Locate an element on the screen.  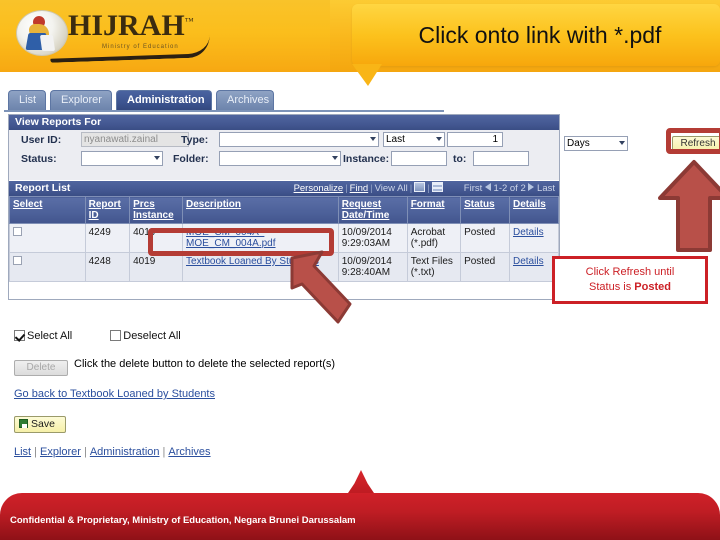
go-back-link: Go back to Textbook Loaned by Students is located at coordinates (114, 394).